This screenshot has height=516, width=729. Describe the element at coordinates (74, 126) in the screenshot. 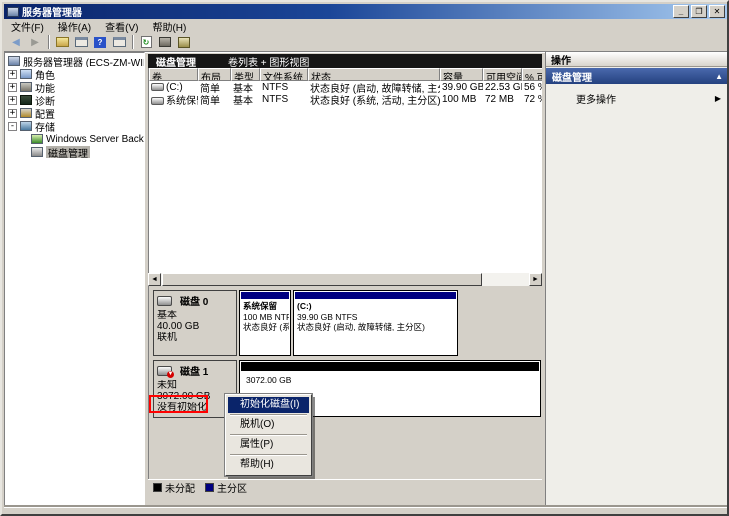

I see `tree-item-storage: - 存储` at that location.